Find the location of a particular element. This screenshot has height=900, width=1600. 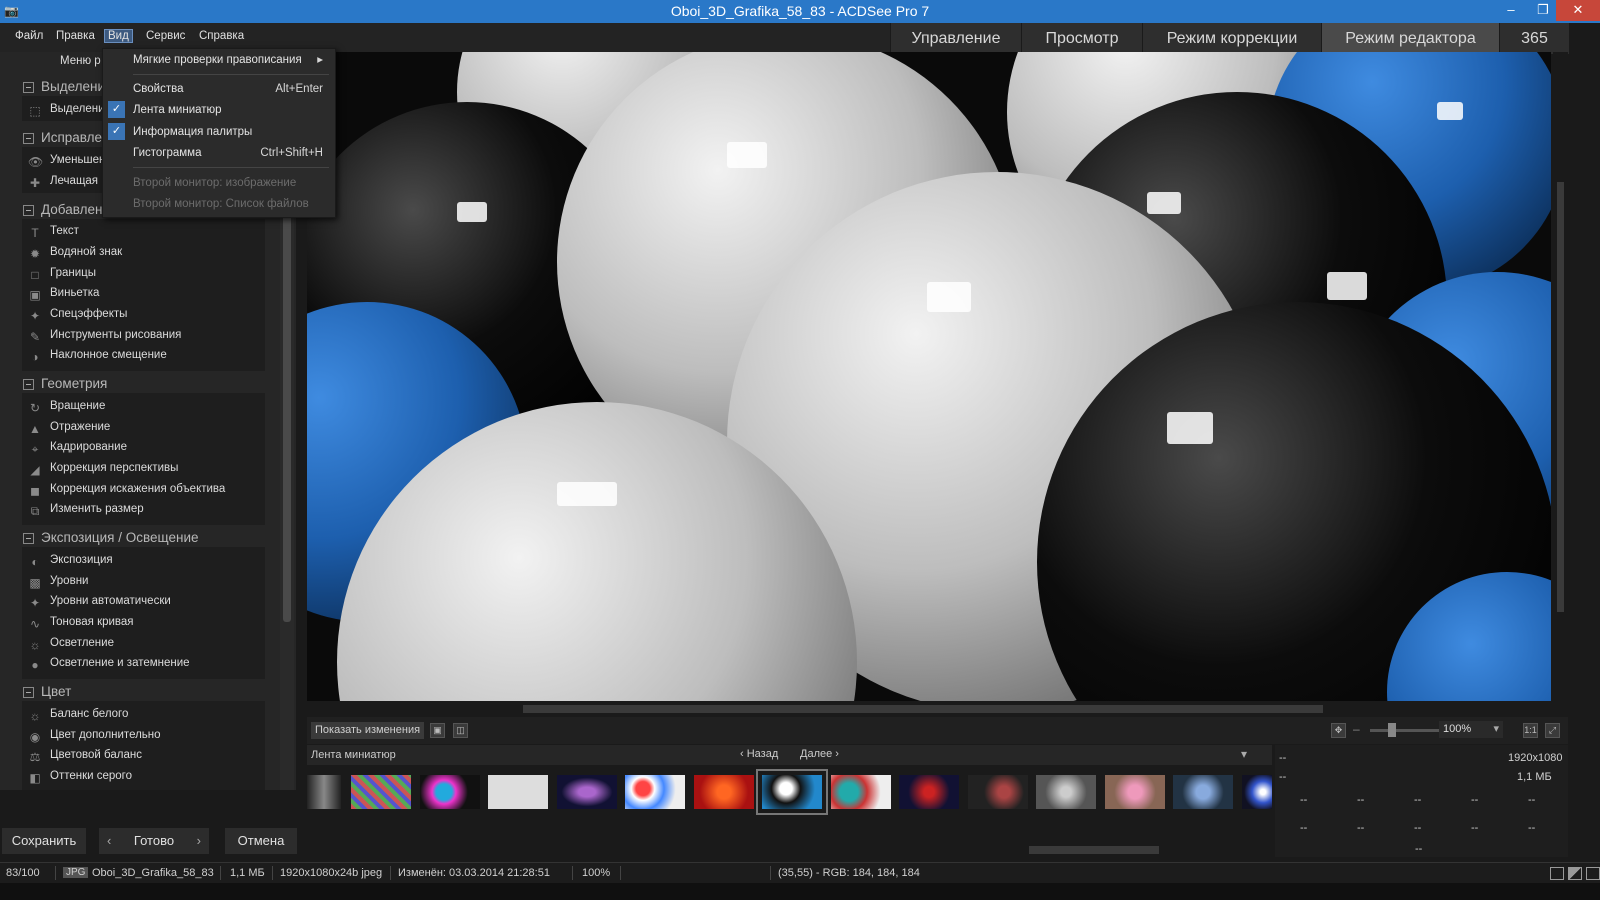

group-geometry-header: Геометрия is located at coordinates (65, 383).